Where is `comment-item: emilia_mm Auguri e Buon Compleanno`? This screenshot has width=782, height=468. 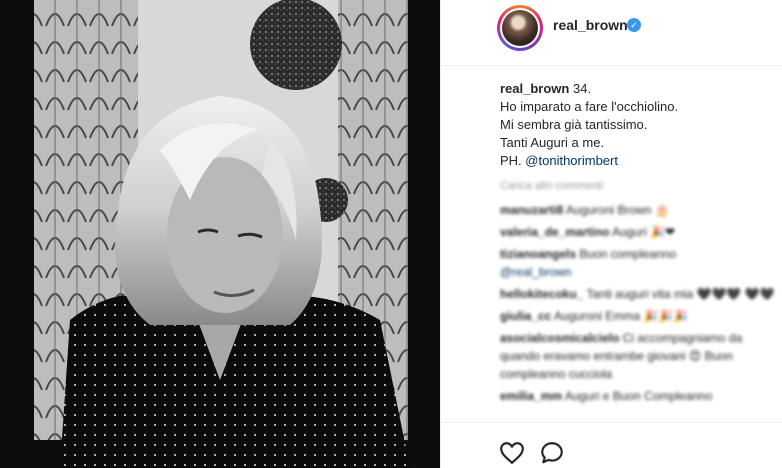 comment-item: emilia_mm Auguri e Buon Compleanno is located at coordinates (640, 396).